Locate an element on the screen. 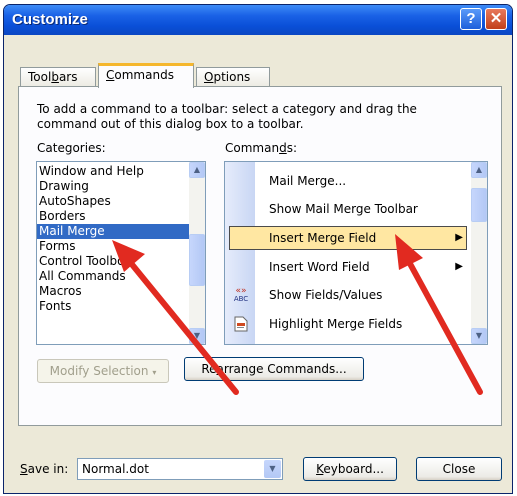 The width and height of the screenshot is (517, 496). command-item: Show Mail Merge Toolbar is located at coordinates (348, 209).